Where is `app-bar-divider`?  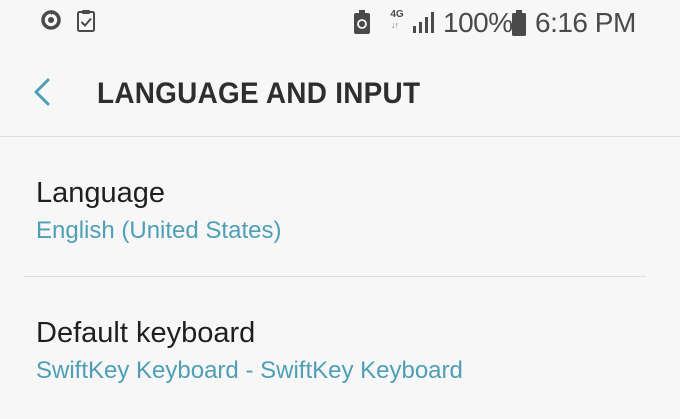 app-bar-divider is located at coordinates (340, 136).